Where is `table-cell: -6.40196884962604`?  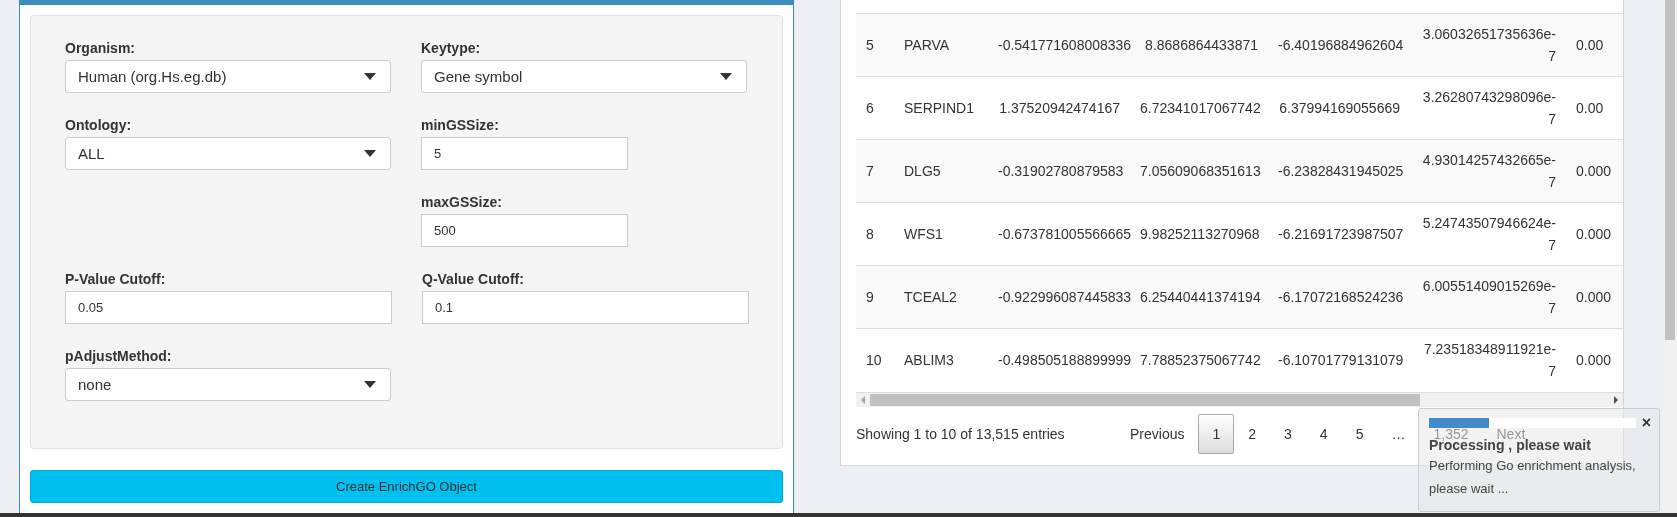
table-cell: -6.40196884962604 is located at coordinates (1339, 45).